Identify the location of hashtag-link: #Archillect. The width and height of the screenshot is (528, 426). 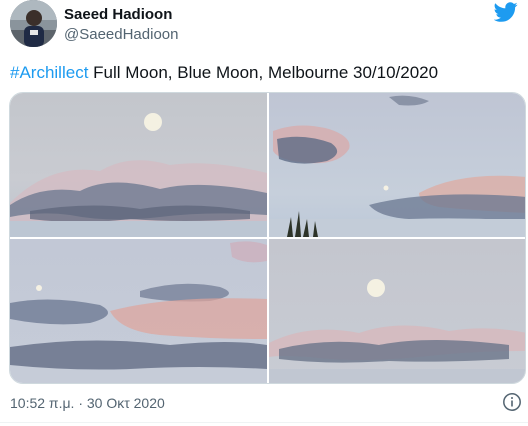
(49, 72).